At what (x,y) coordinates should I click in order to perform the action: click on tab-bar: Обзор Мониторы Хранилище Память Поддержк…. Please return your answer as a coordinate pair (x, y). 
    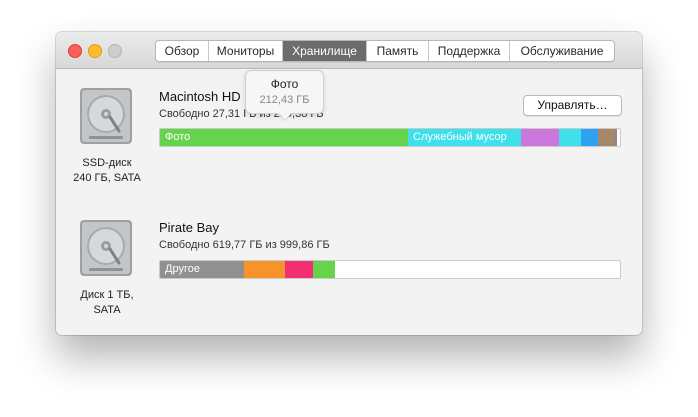
    Looking at the image, I should click on (385, 51).